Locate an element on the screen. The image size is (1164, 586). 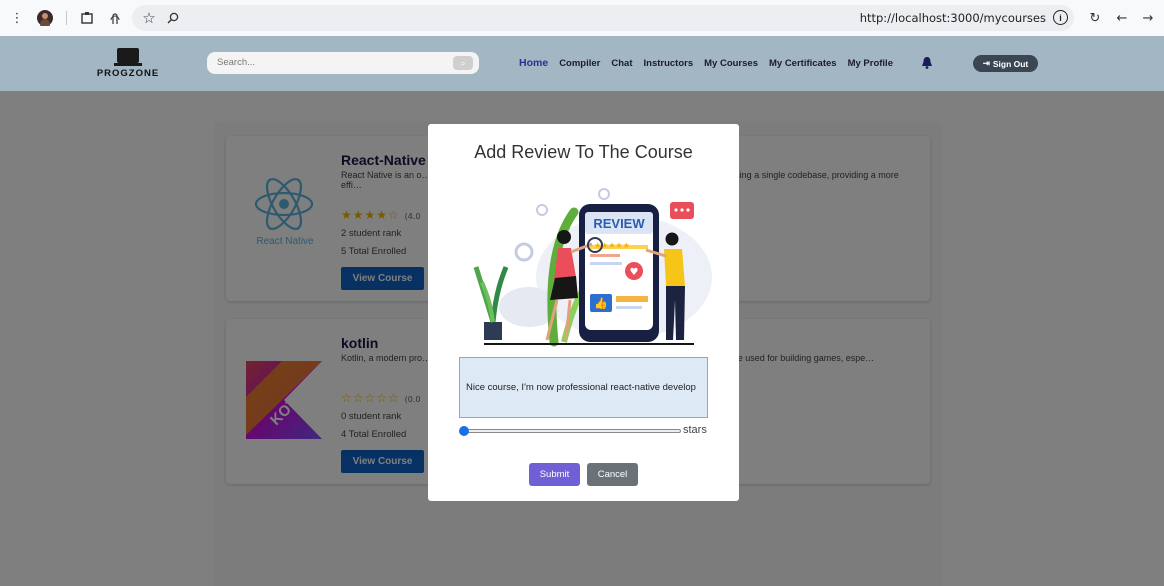
reload-icon: ↻ is located at coordinates (1095, 18).